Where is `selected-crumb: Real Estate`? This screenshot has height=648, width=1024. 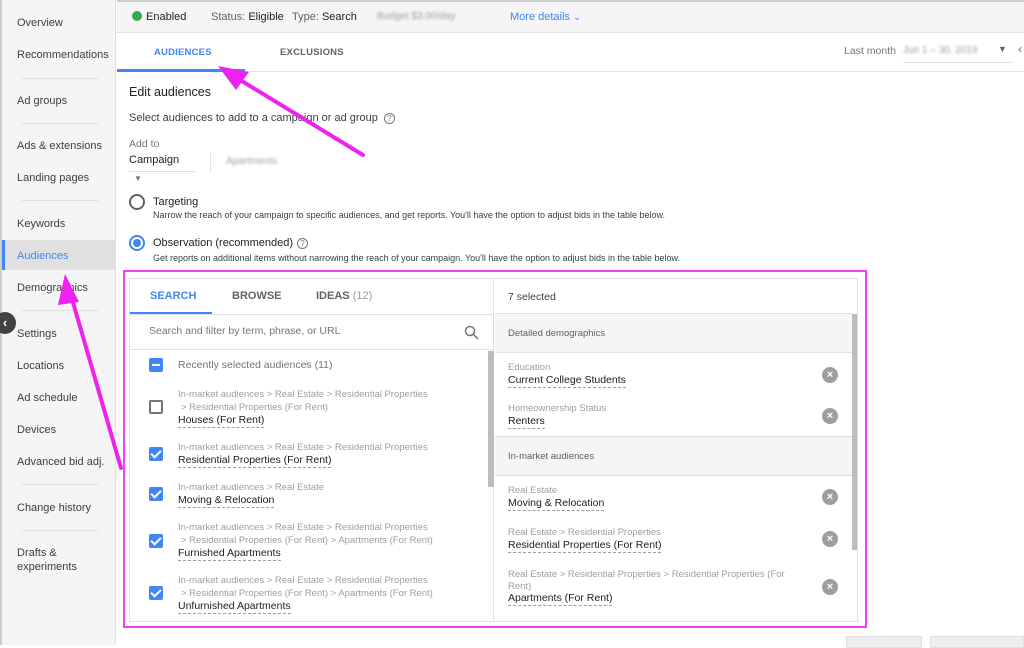
selected-crumb: Real Estate is located at coordinates (533, 490).